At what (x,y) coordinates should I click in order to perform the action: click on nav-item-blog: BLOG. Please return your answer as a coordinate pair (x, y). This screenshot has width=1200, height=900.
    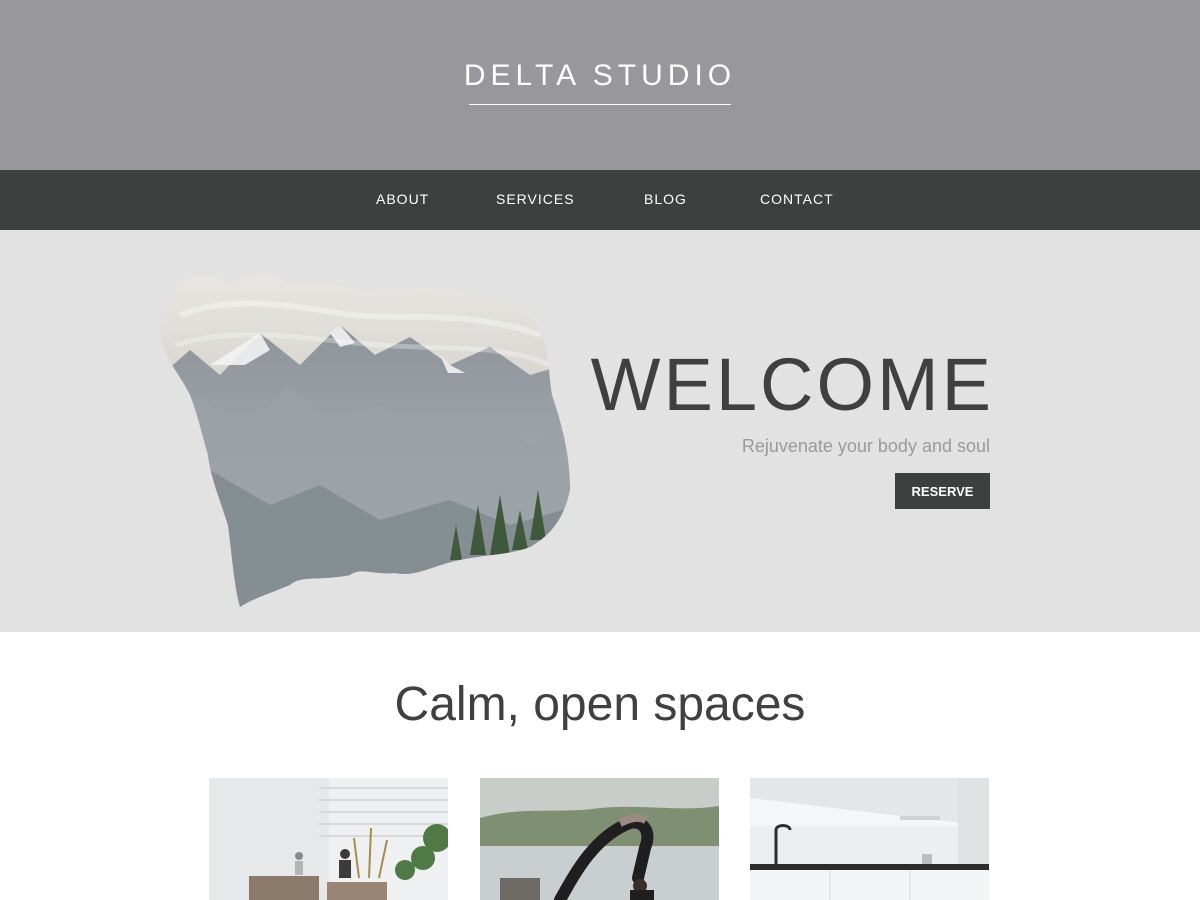
    Looking at the image, I should click on (665, 200).